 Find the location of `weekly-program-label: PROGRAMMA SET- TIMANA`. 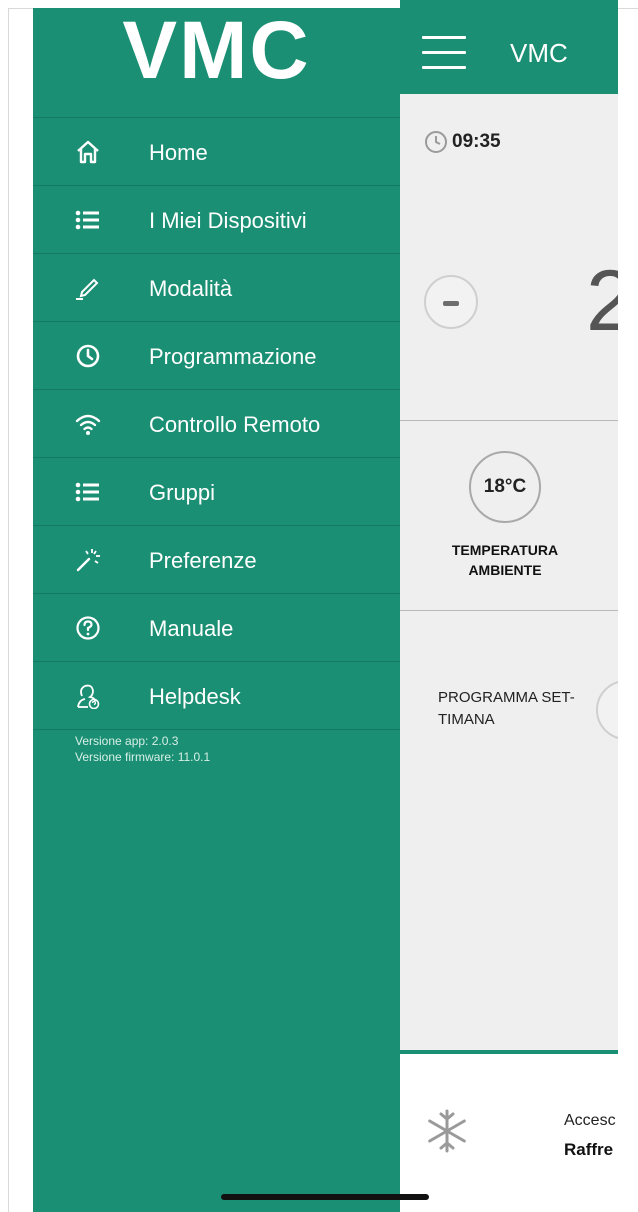

weekly-program-label: PROGRAMMA SET- TIMANA is located at coordinates (506, 708).